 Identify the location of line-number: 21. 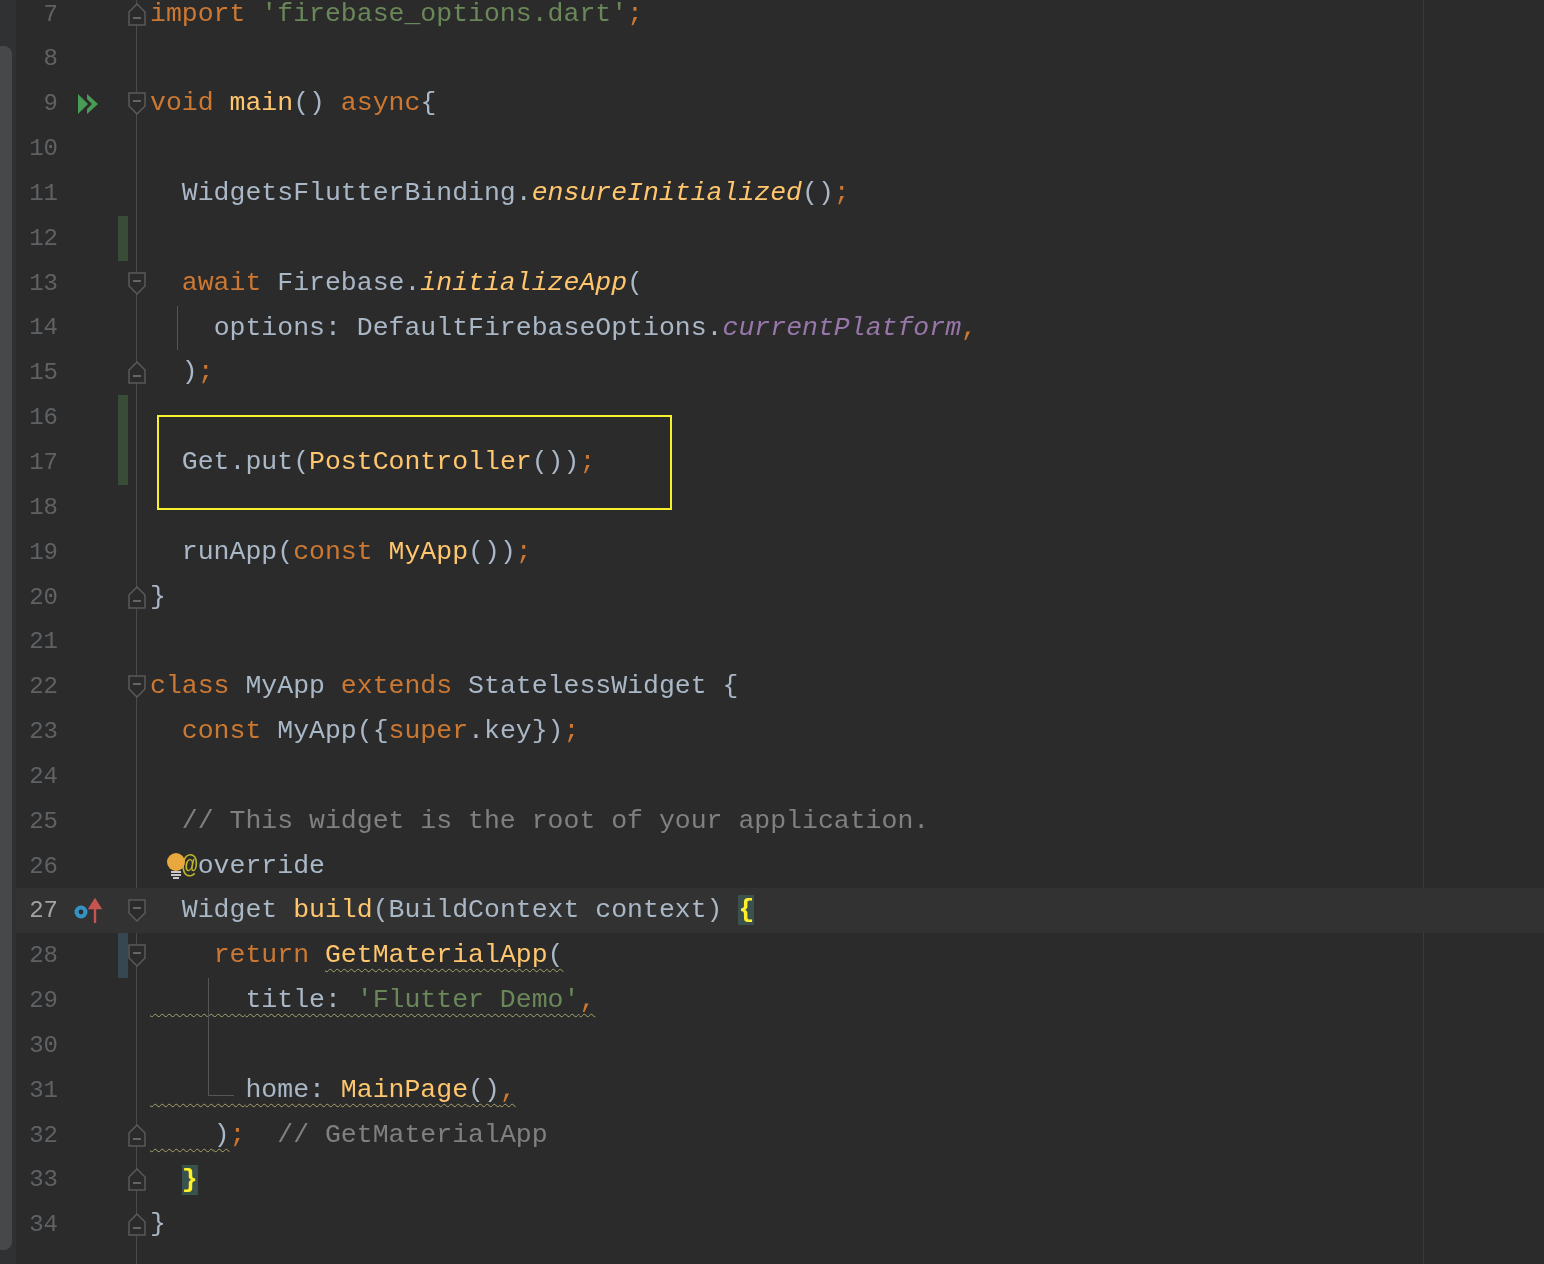
(43, 642).